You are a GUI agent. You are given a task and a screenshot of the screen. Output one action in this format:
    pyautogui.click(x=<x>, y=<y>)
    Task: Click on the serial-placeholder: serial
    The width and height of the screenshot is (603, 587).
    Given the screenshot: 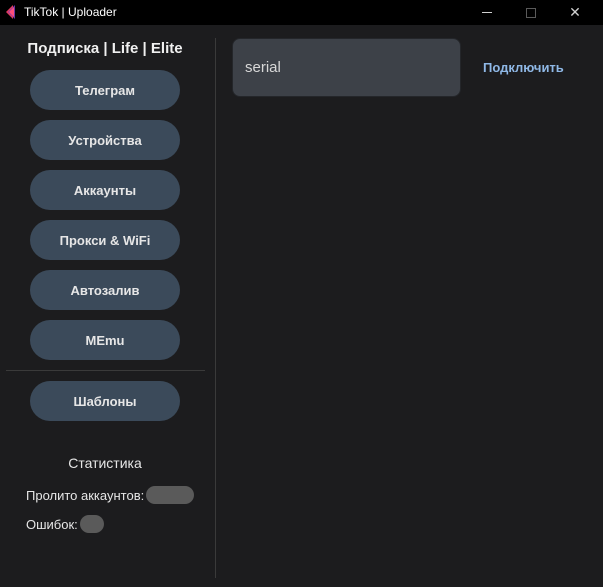 What is the action you would take?
    pyautogui.click(x=263, y=67)
    